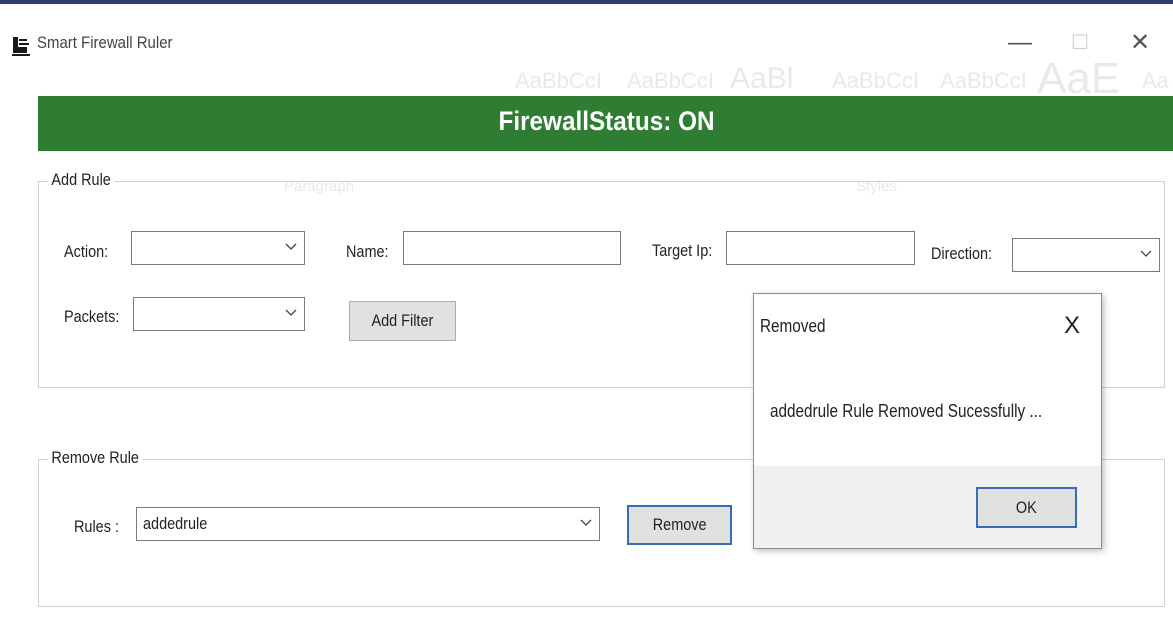 Image resolution: width=1173 pixels, height=619 pixels. What do you see at coordinates (927, 507) in the screenshot?
I see `dialog-footer: OK` at bounding box center [927, 507].